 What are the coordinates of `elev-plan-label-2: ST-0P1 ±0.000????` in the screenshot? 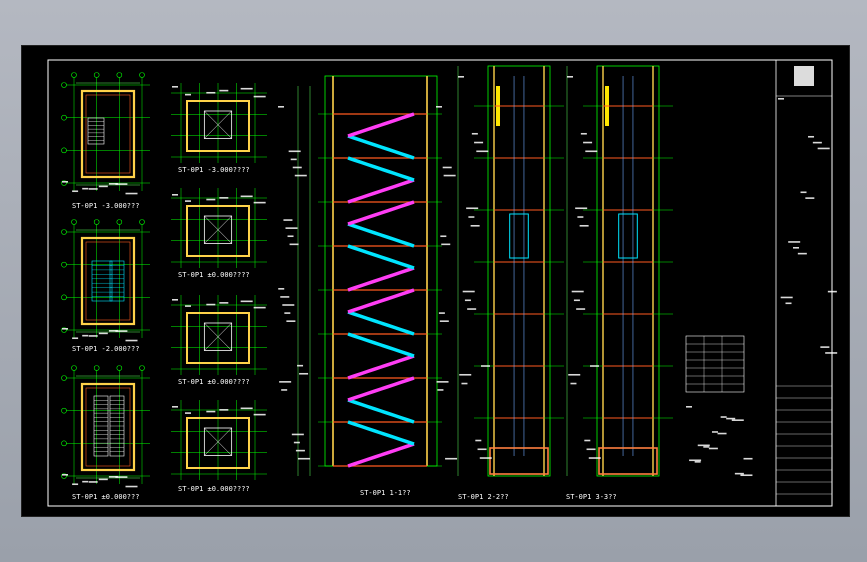 It's located at (214, 275).